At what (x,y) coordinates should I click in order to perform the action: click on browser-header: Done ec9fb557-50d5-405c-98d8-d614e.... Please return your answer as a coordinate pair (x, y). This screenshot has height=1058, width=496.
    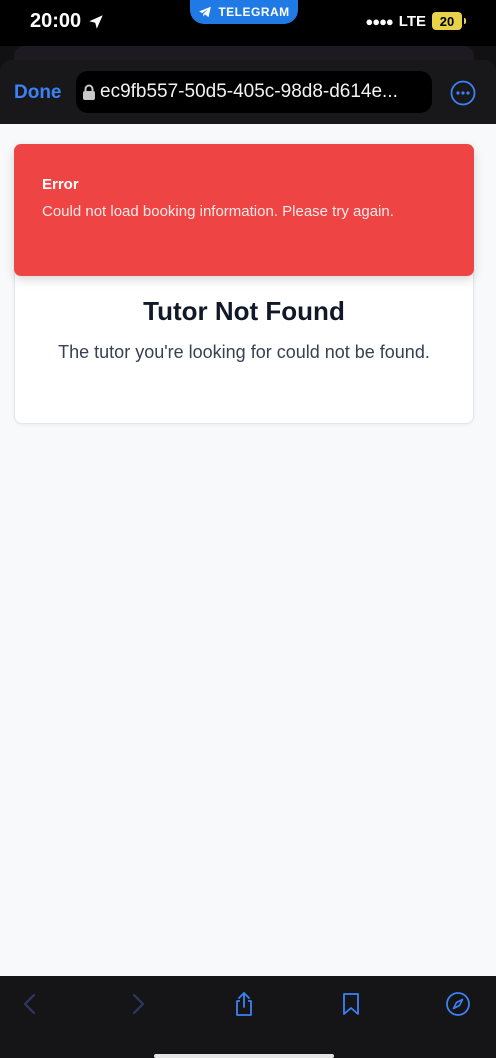
    Looking at the image, I should click on (248, 85).